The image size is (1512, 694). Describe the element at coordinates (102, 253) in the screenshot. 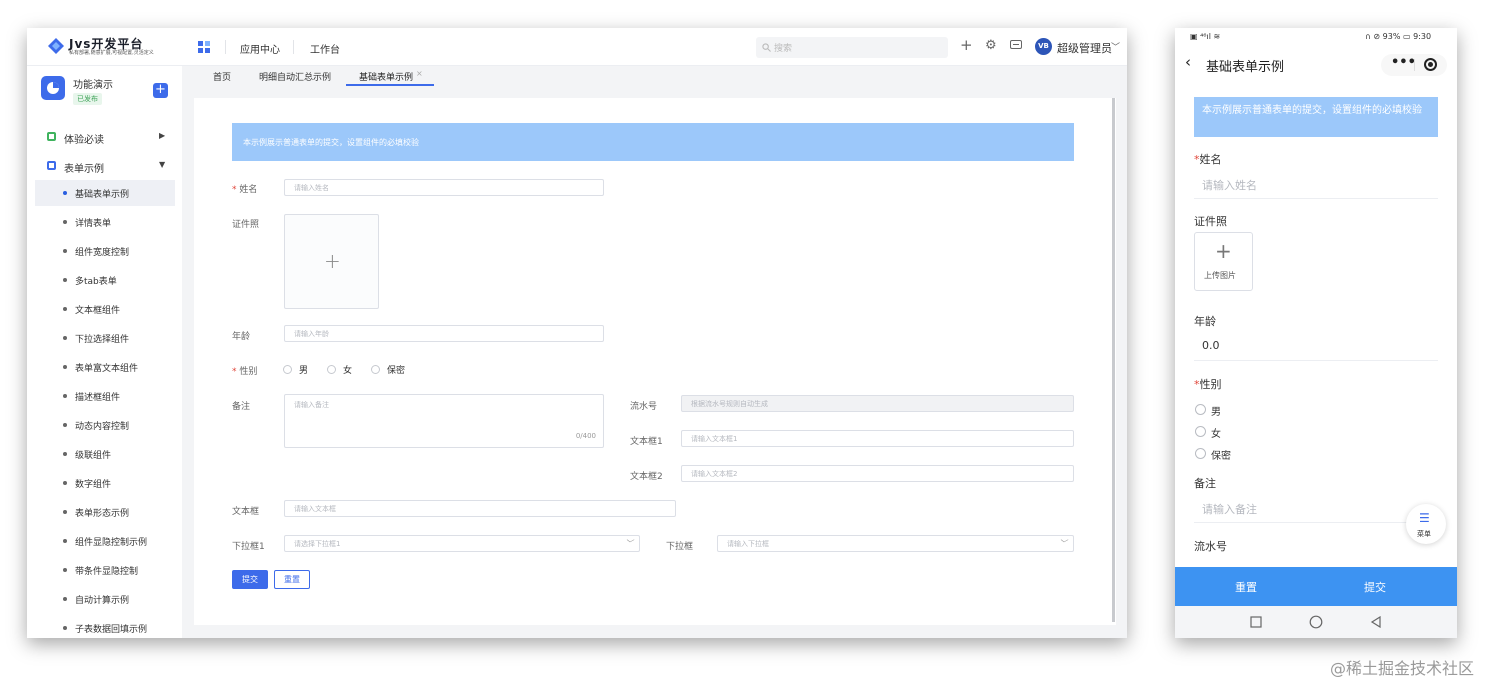

I see `sidebar-item-label: 组件宽度控制` at that location.